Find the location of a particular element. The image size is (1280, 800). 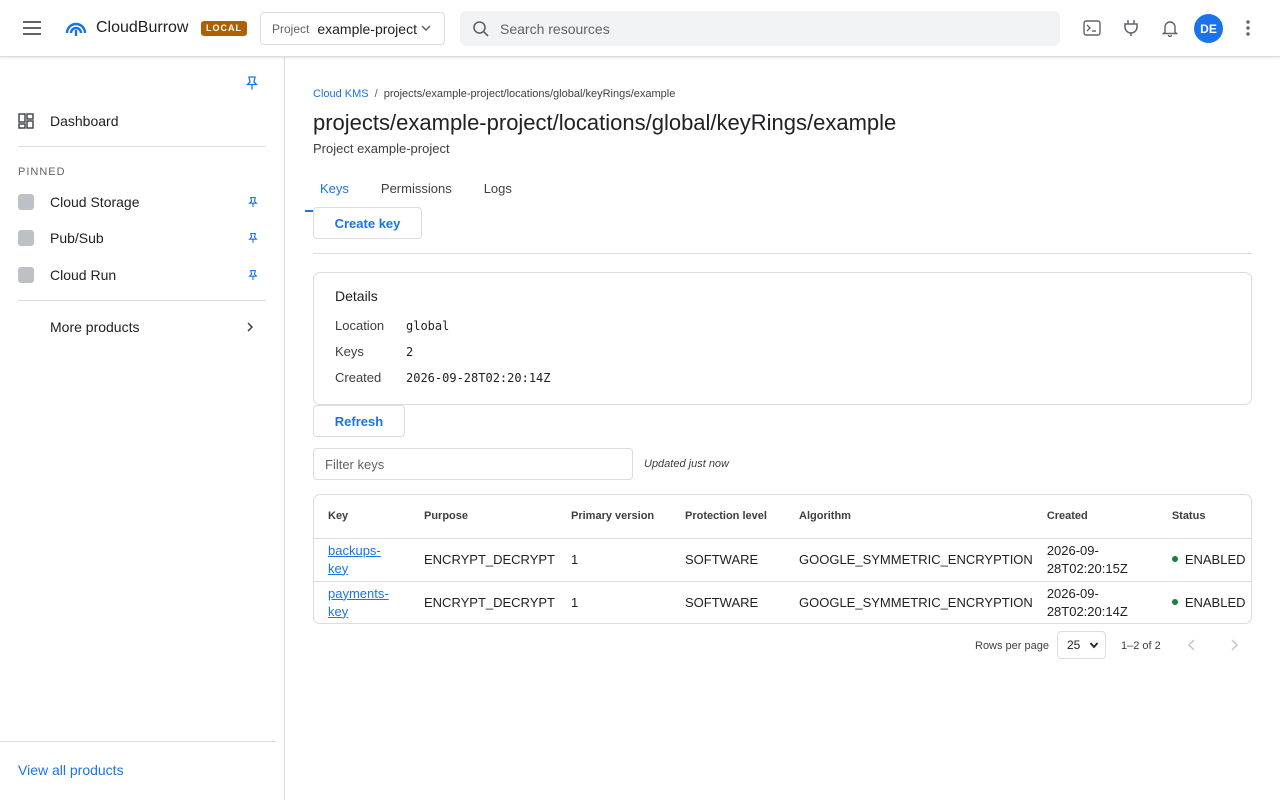

pinned-section-label: PINNED is located at coordinates (42, 172).